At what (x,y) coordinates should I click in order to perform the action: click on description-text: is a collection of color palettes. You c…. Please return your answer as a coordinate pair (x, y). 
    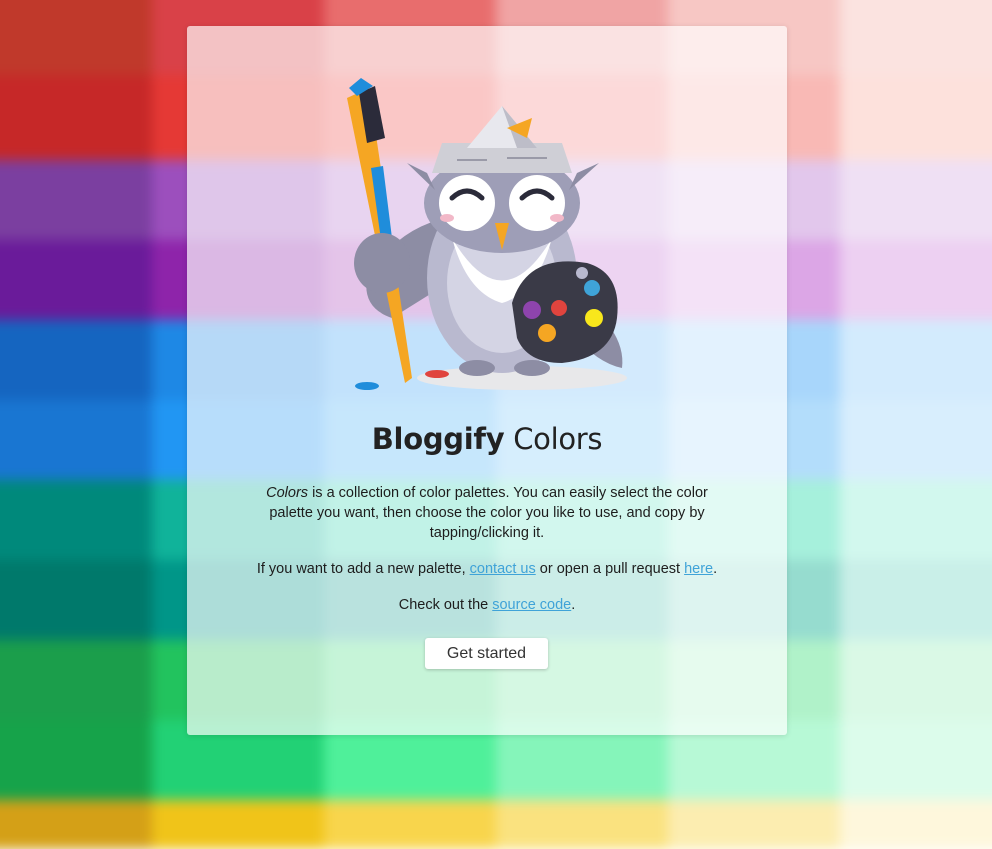
    Looking at the image, I should click on (488, 513).